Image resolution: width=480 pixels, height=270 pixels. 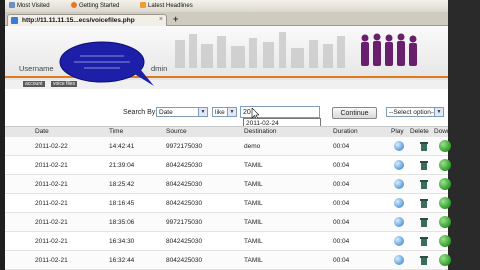 What do you see at coordinates (12, 5) in the screenshot?
I see `bookmark-icon` at bounding box center [12, 5].